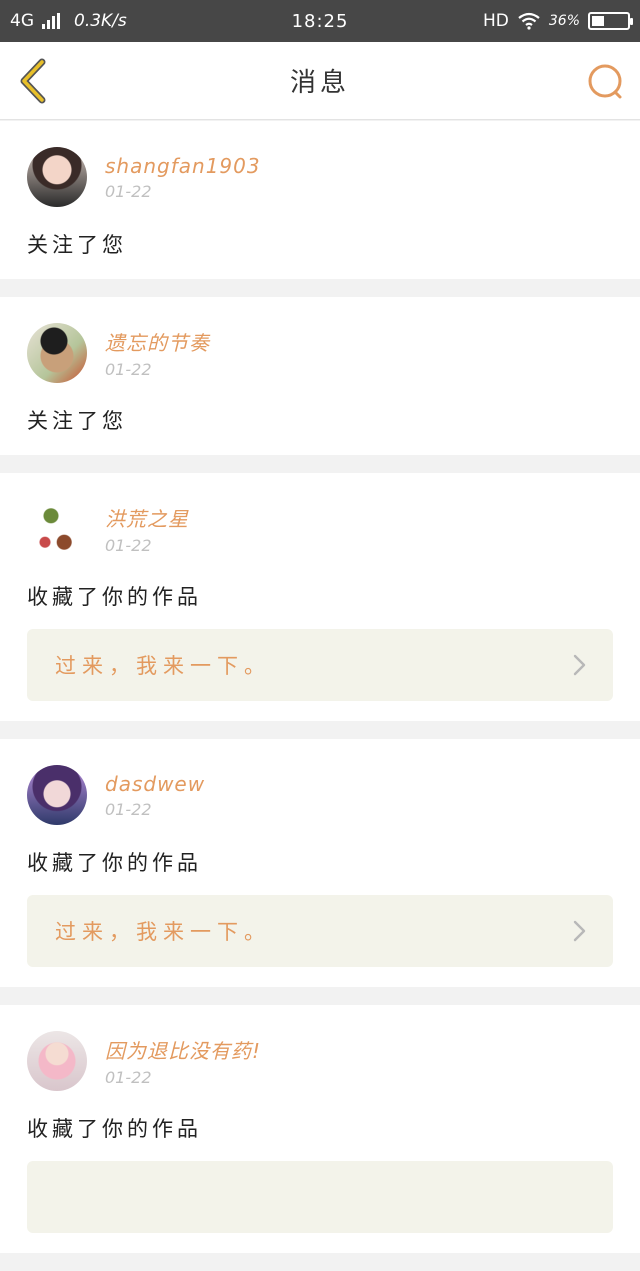 The height and width of the screenshot is (1271, 640). I want to click on network-speed: 0.3K/s, so click(100, 21).